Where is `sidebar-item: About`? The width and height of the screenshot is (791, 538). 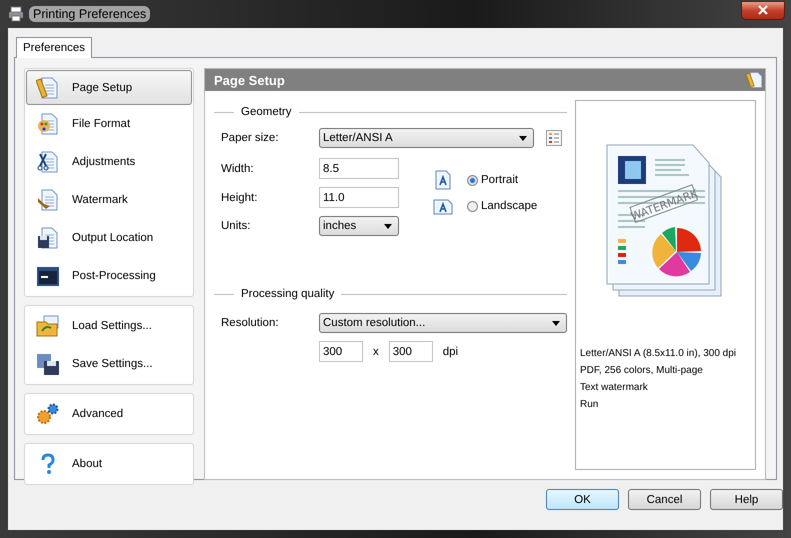 sidebar-item: About is located at coordinates (109, 464).